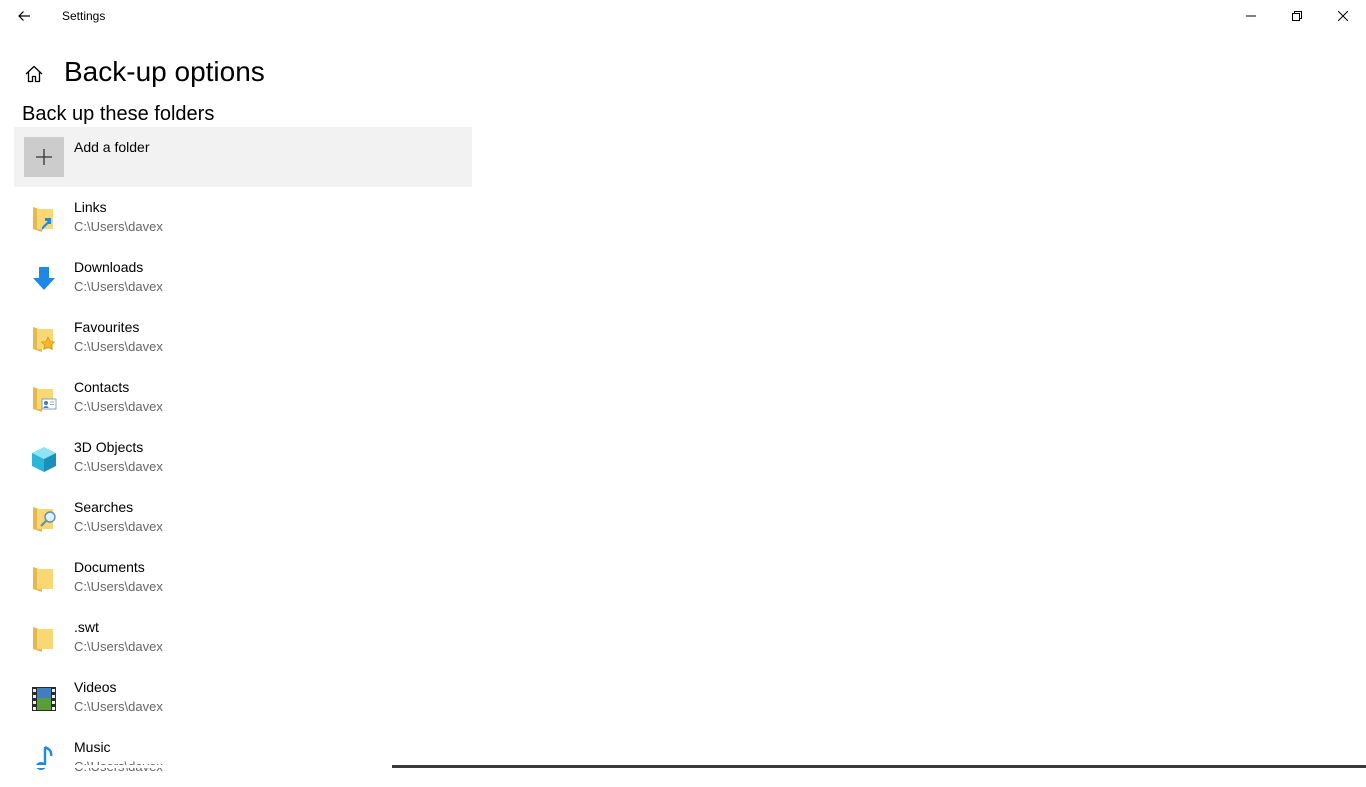  Describe the element at coordinates (683, 16) in the screenshot. I see `title-bar: Settings` at that location.